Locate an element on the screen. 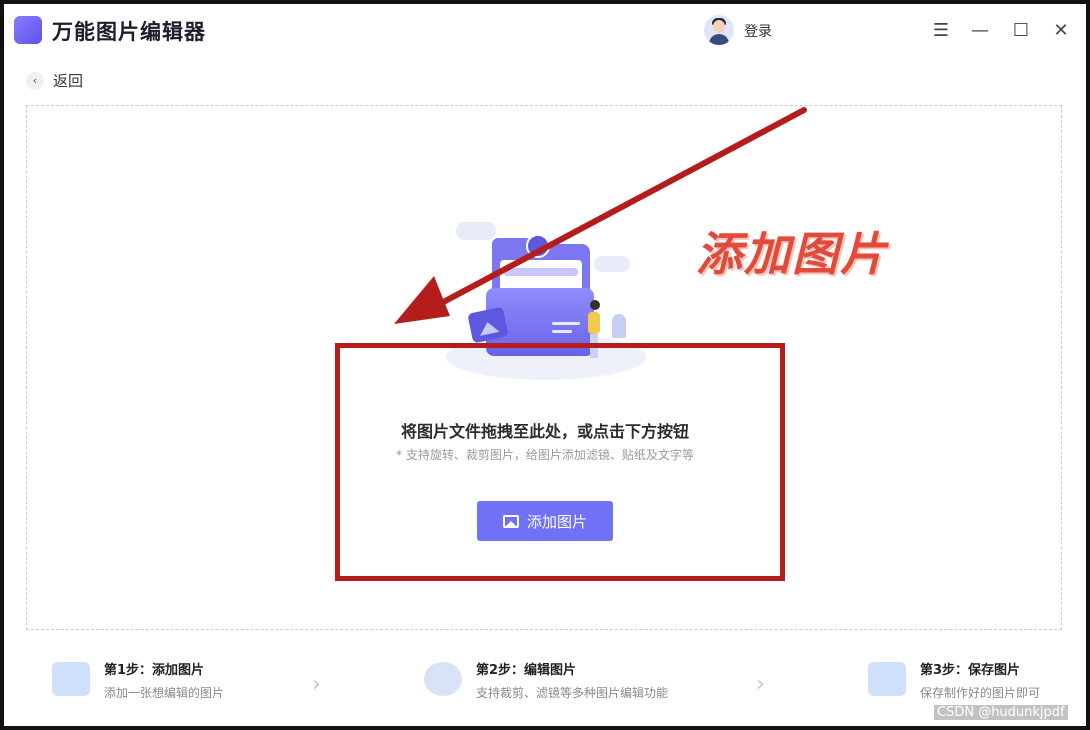 The image size is (1090, 730). annotation-label: 添加图片 is located at coordinates (792, 254).